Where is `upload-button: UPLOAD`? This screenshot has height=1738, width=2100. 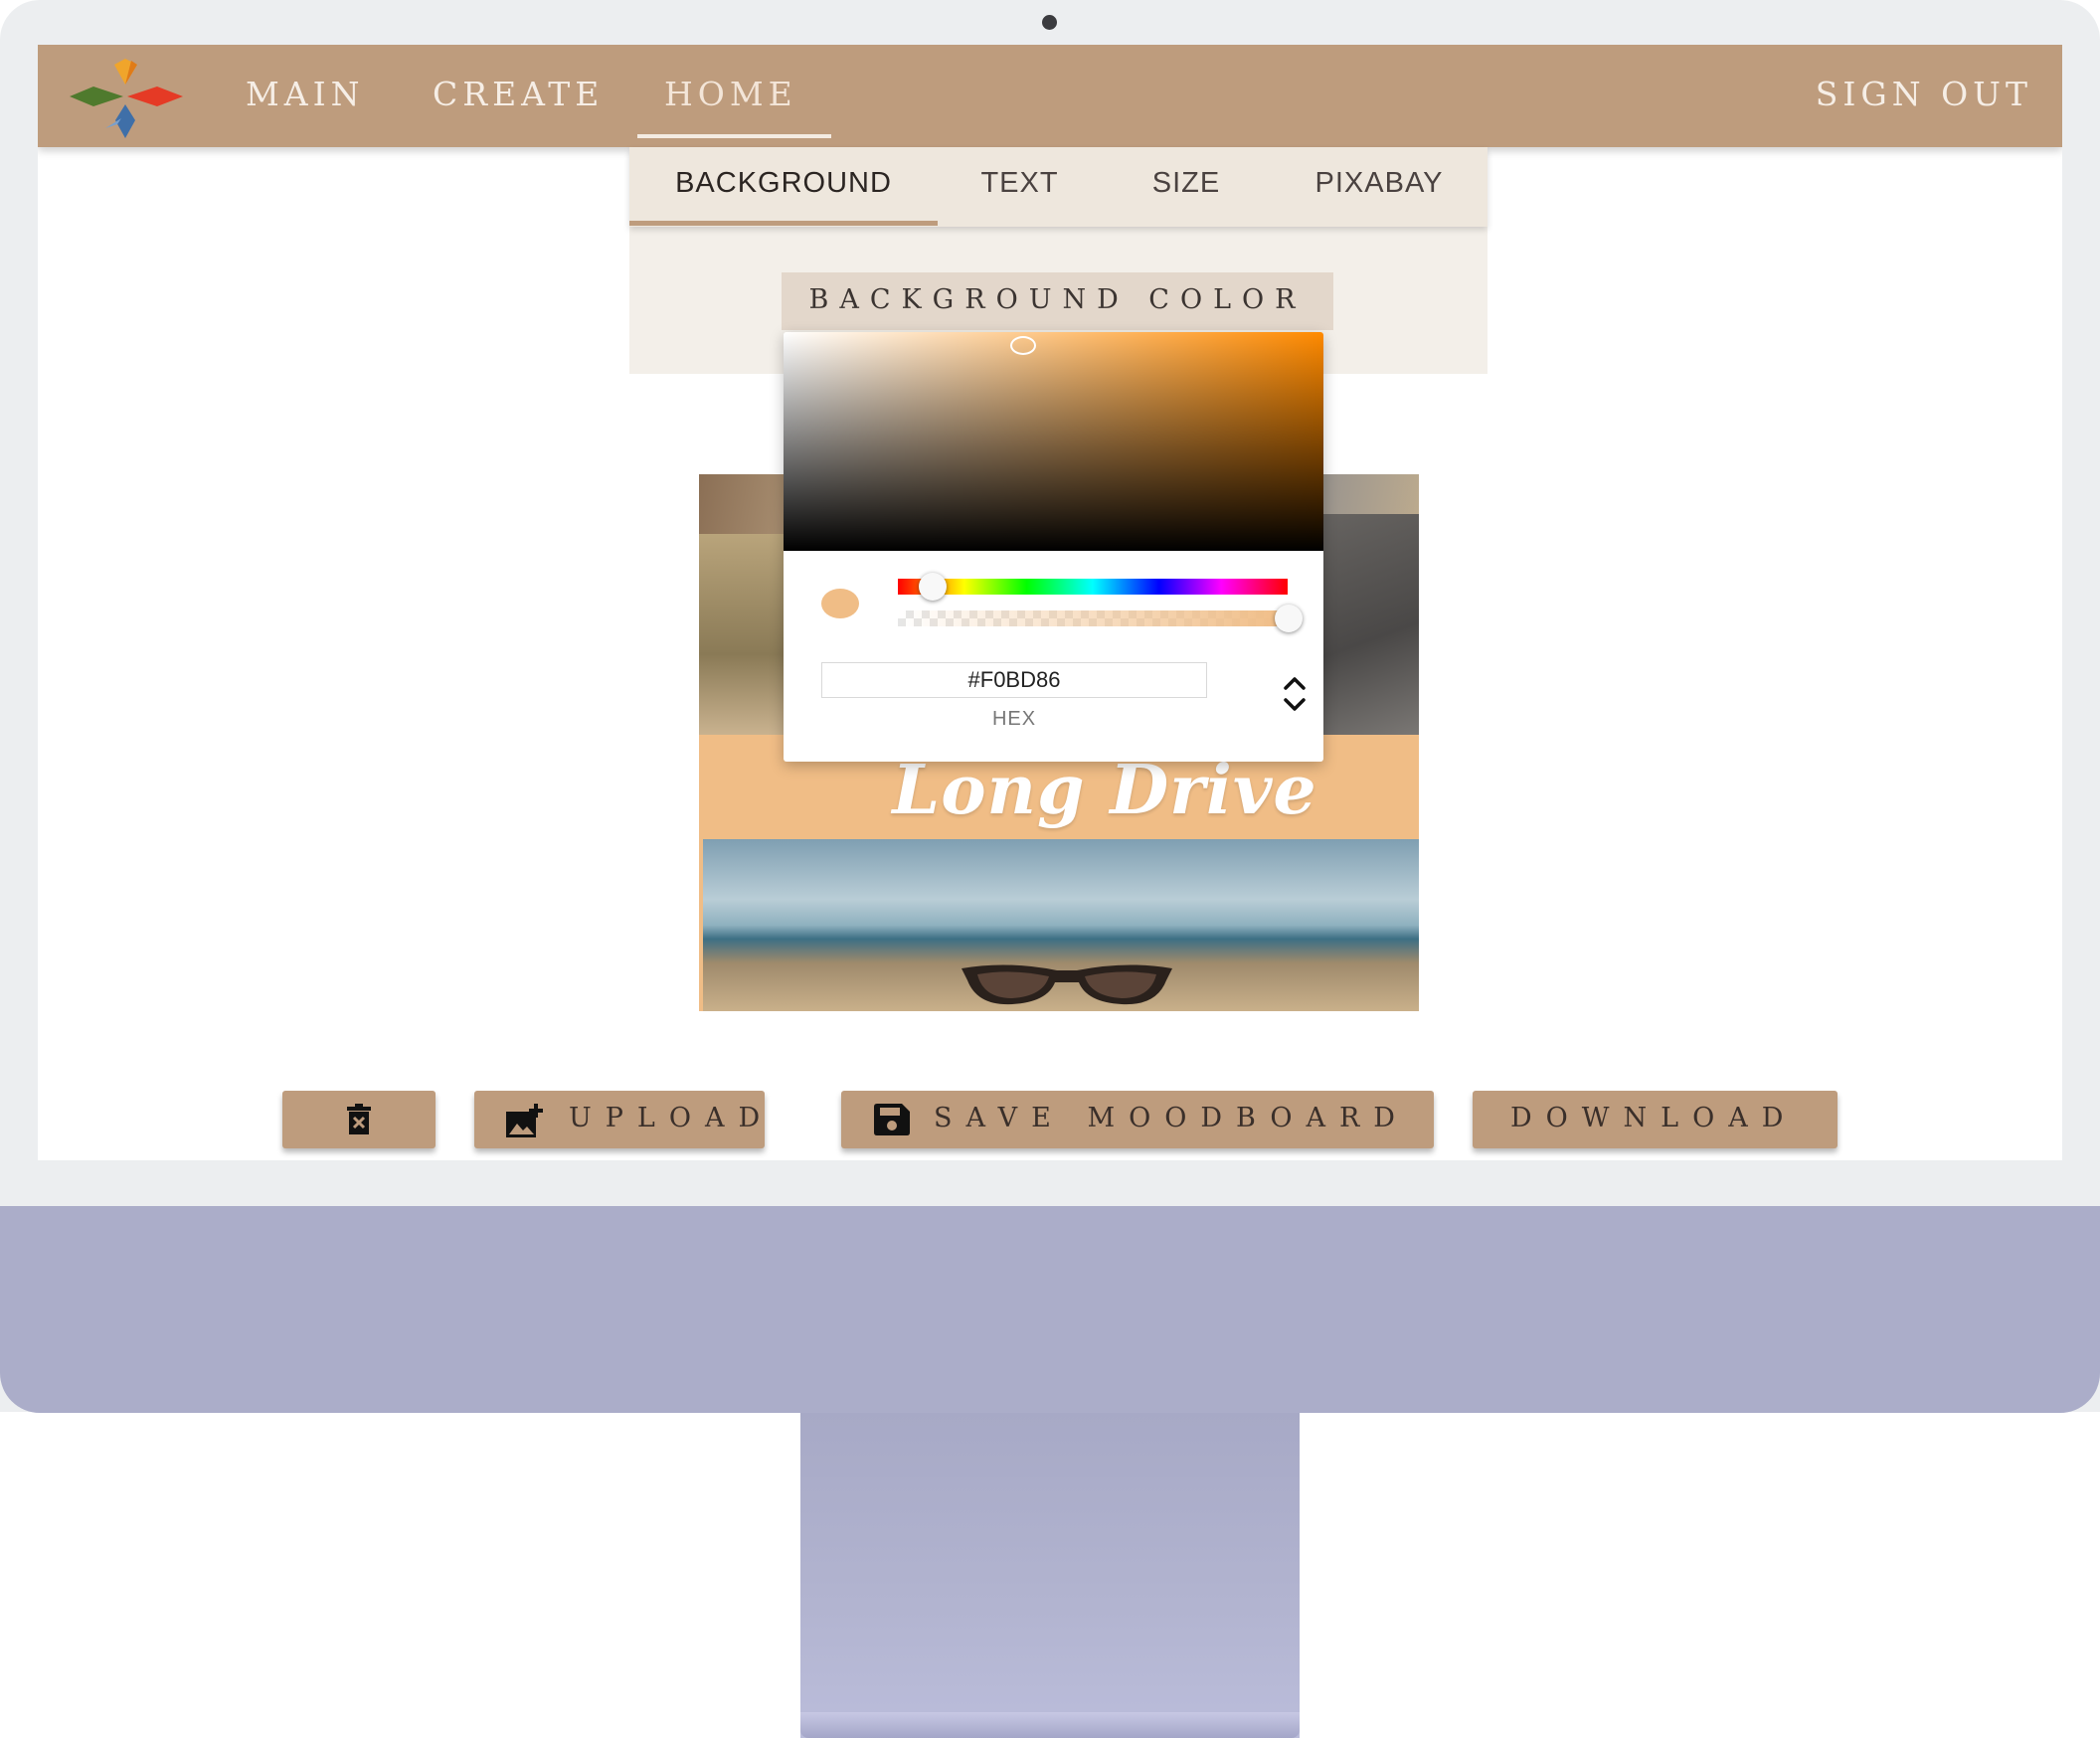 upload-button: UPLOAD is located at coordinates (619, 1119).